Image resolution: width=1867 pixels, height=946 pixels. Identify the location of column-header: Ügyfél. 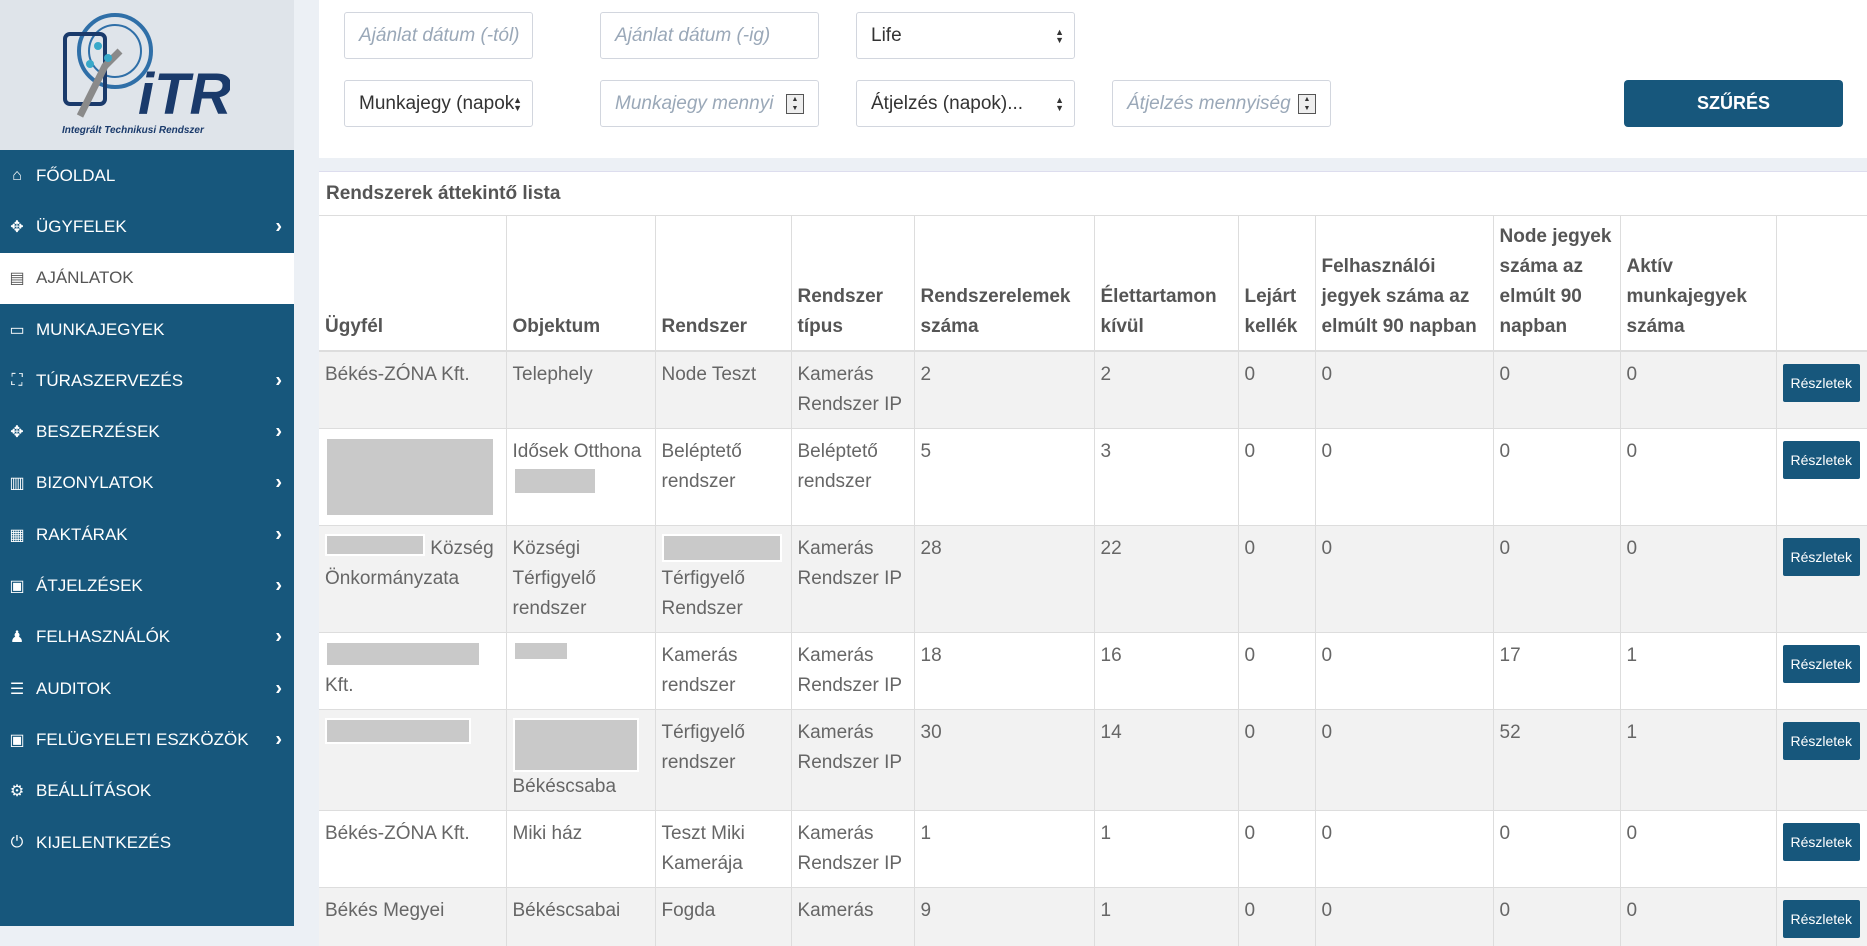
(412, 283).